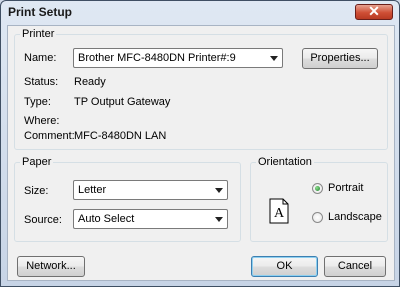  Describe the element at coordinates (37, 102) in the screenshot. I see `type-label: Type:` at that location.